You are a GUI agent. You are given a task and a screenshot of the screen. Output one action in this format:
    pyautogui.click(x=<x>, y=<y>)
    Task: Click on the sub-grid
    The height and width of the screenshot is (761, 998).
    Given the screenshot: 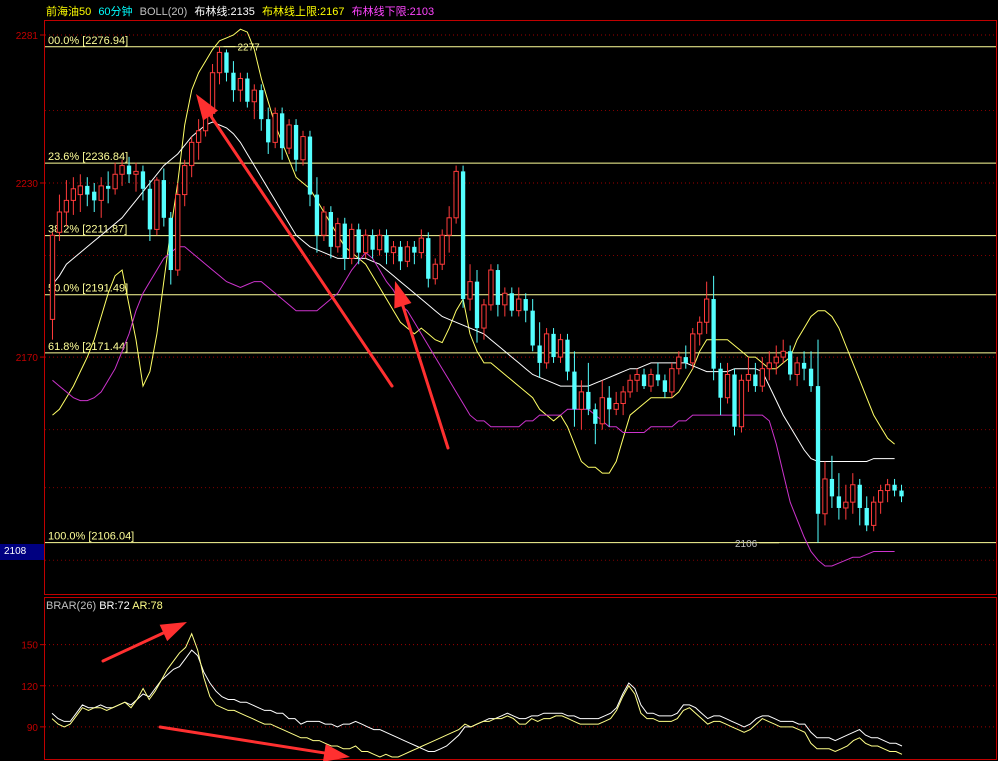 What is the action you would take?
    pyautogui.click(x=520, y=686)
    